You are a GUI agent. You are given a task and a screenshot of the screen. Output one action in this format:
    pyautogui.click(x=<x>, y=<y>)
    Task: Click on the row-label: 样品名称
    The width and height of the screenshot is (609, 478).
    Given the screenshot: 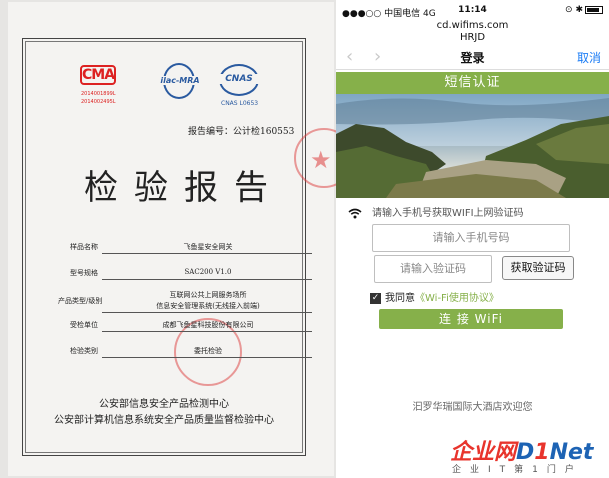 What is the action you would take?
    pyautogui.click(x=84, y=247)
    